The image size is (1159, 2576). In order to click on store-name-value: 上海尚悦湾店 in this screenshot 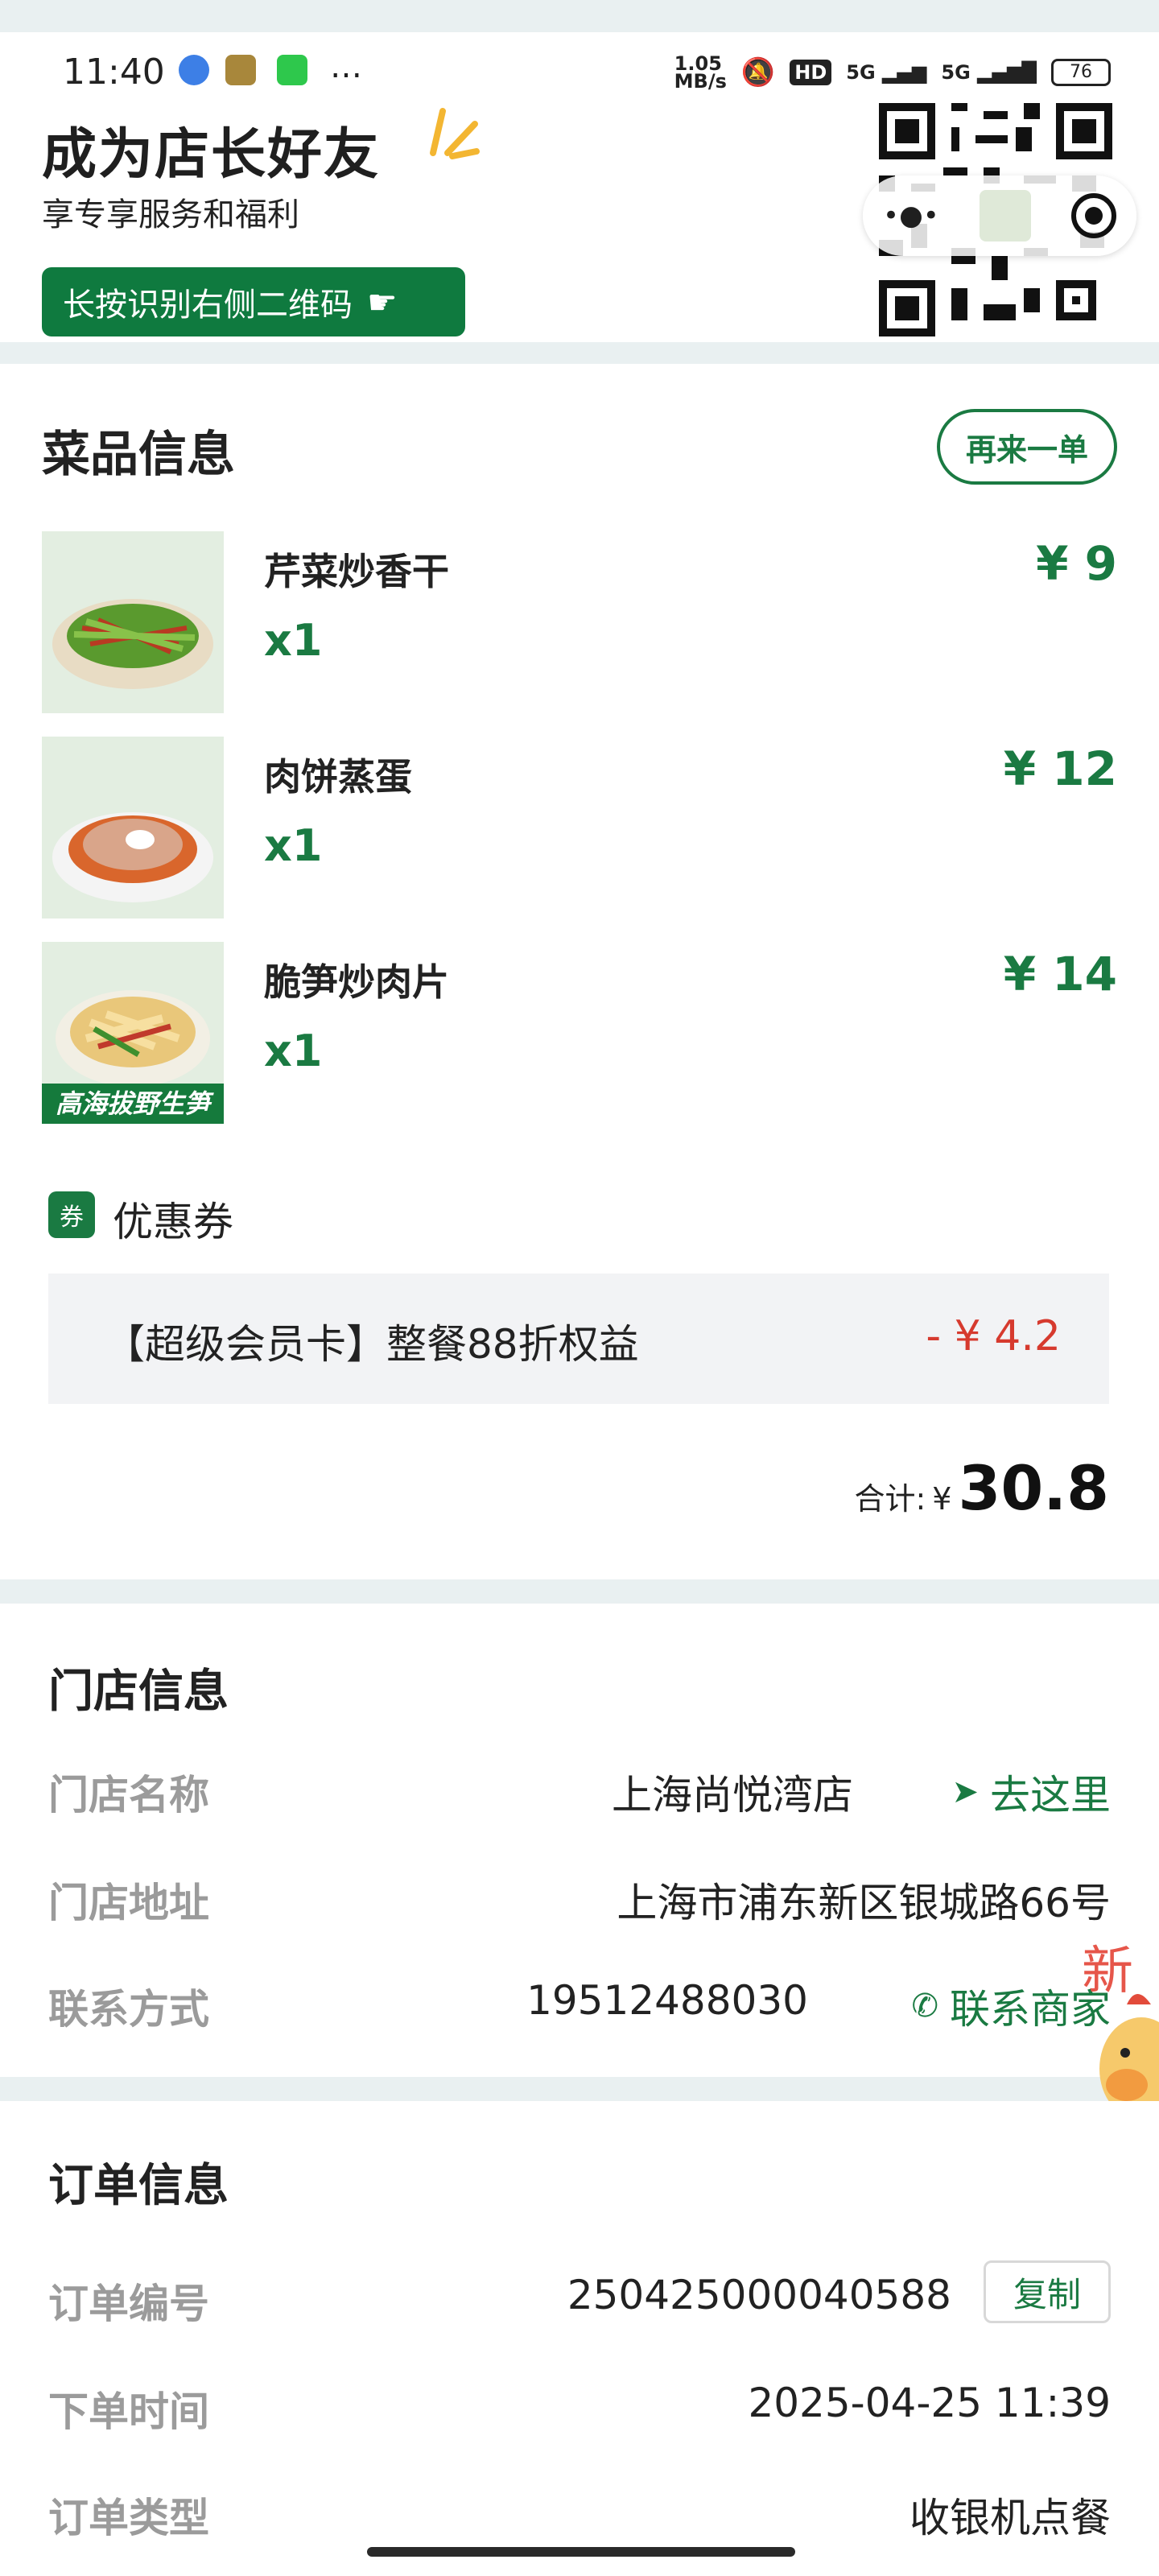, I will do `click(732, 1795)`.